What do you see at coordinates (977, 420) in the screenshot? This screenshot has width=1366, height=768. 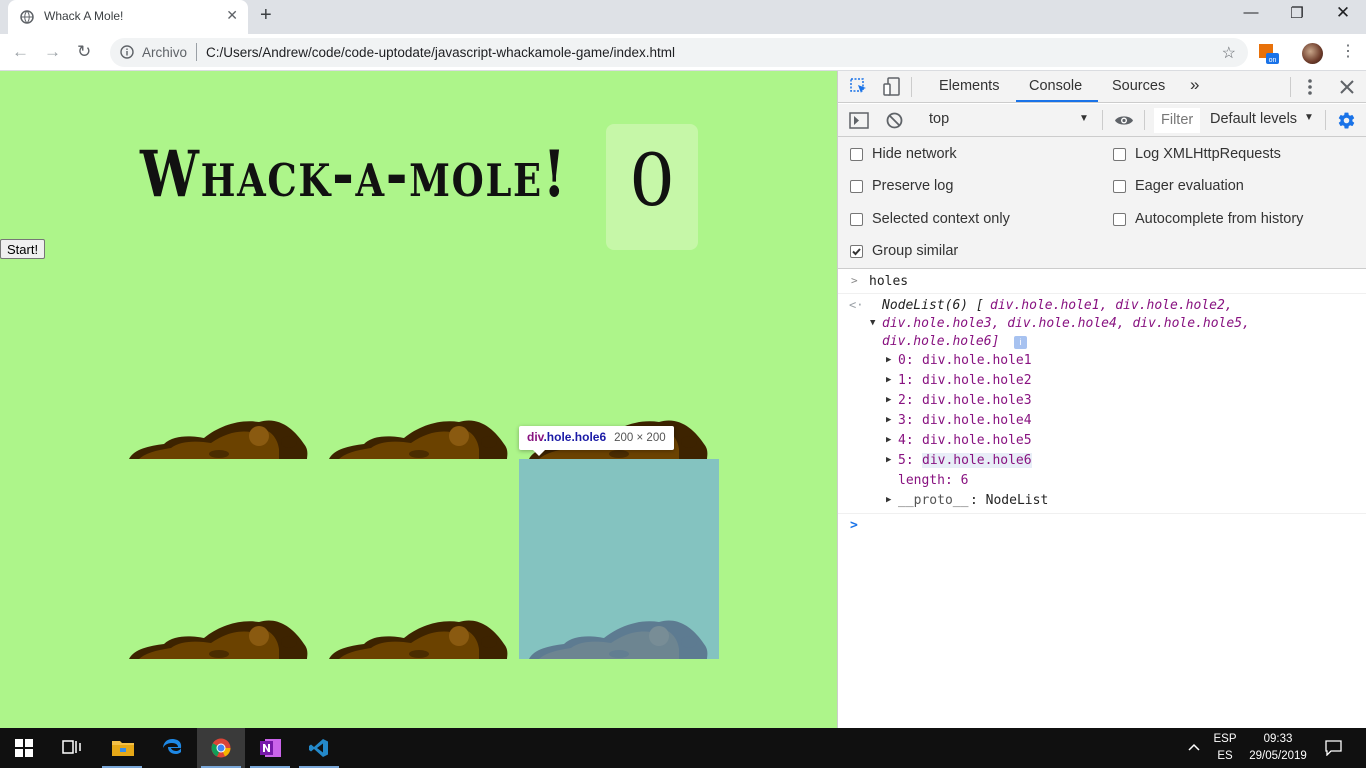 I see `entry-value: div.hole.hole4` at bounding box center [977, 420].